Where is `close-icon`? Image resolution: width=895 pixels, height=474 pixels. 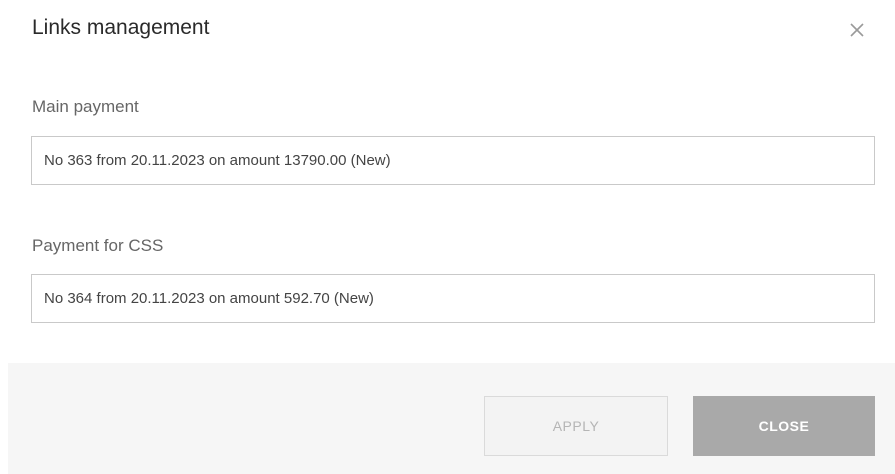 close-icon is located at coordinates (857, 30).